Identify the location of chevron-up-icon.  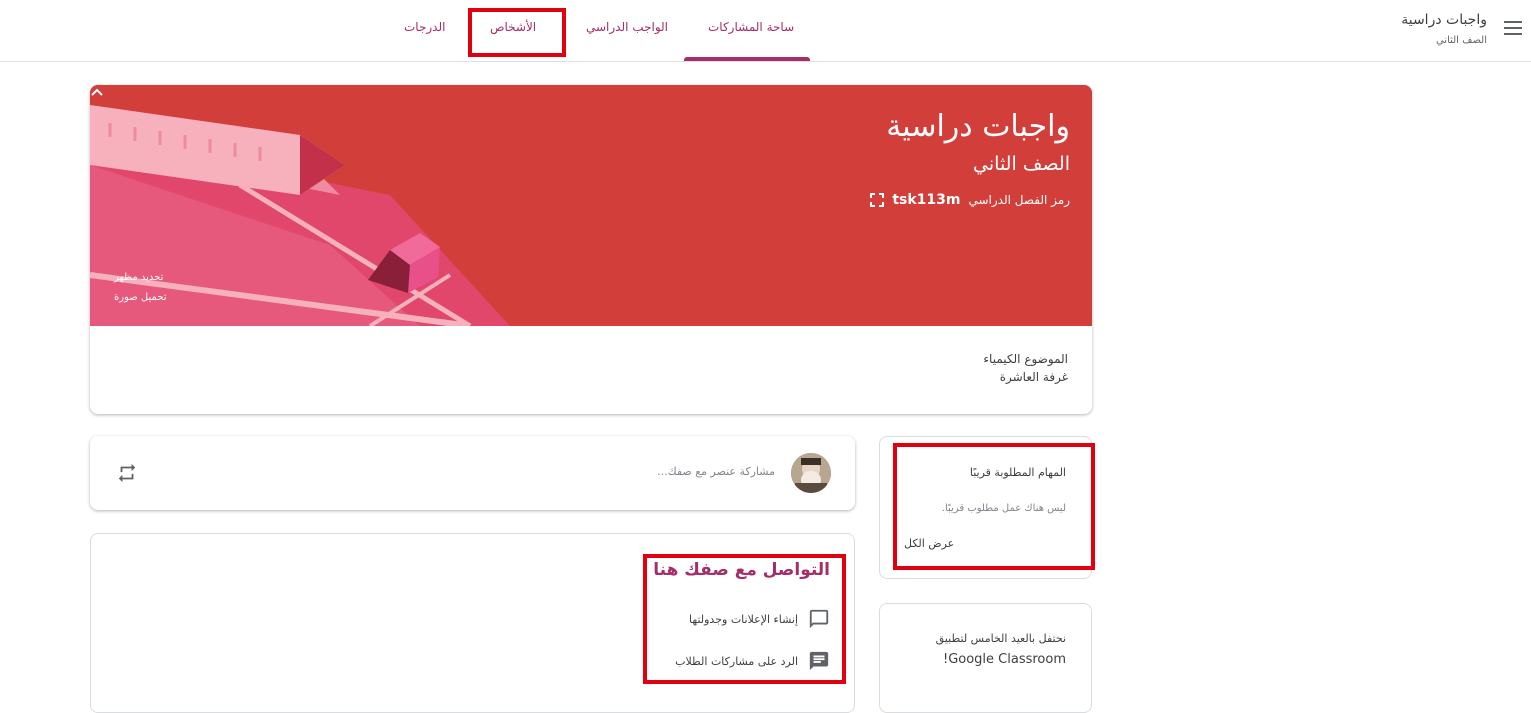
(97, 92).